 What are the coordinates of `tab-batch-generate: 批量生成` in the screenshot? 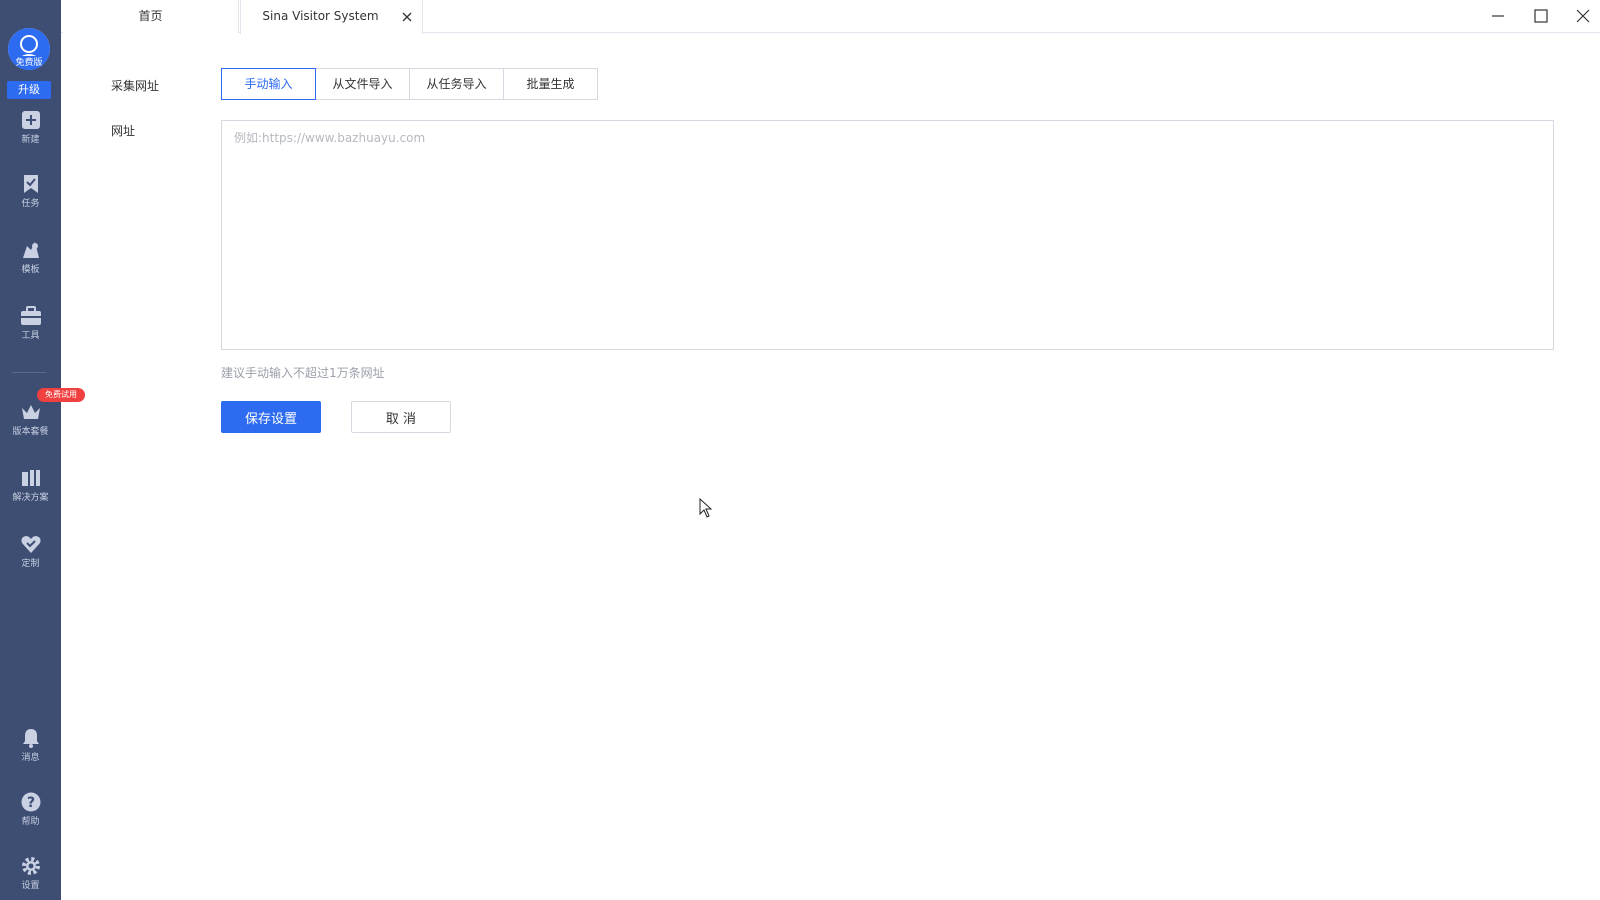 It's located at (550, 84).